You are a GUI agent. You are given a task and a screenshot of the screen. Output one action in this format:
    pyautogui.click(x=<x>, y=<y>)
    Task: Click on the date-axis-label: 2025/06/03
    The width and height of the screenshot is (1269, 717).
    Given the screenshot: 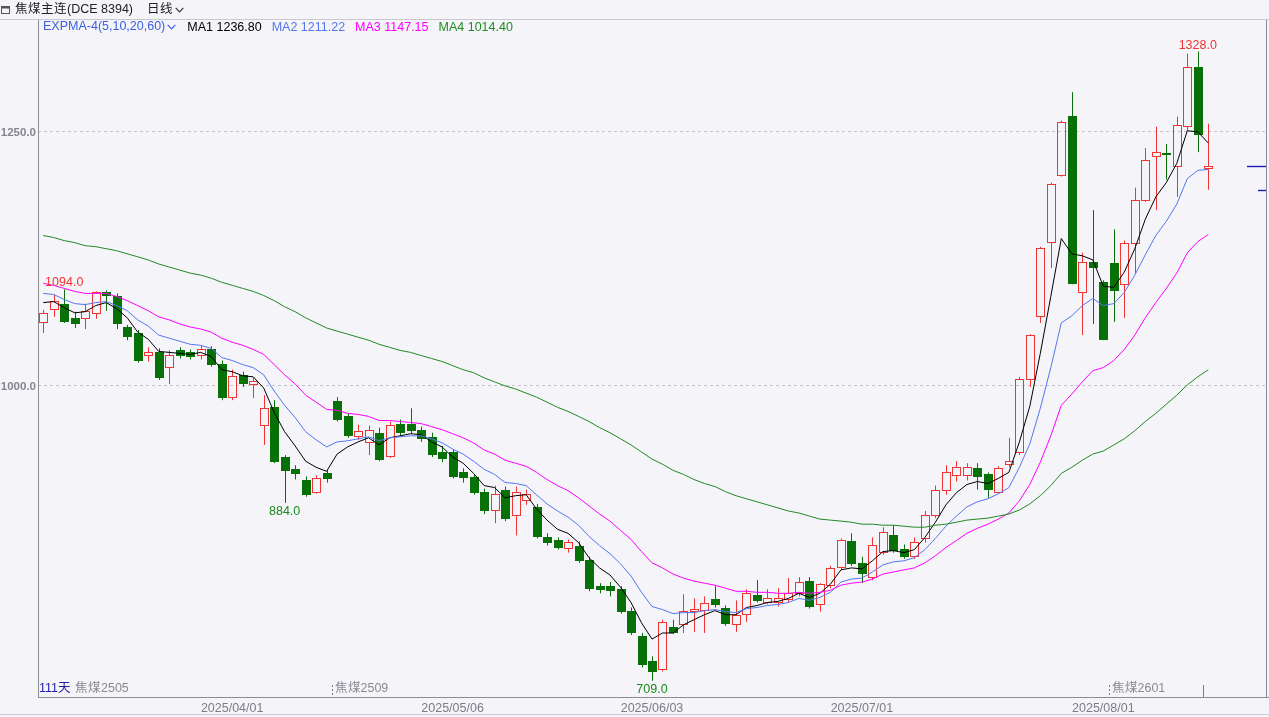 What is the action you would take?
    pyautogui.click(x=652, y=708)
    